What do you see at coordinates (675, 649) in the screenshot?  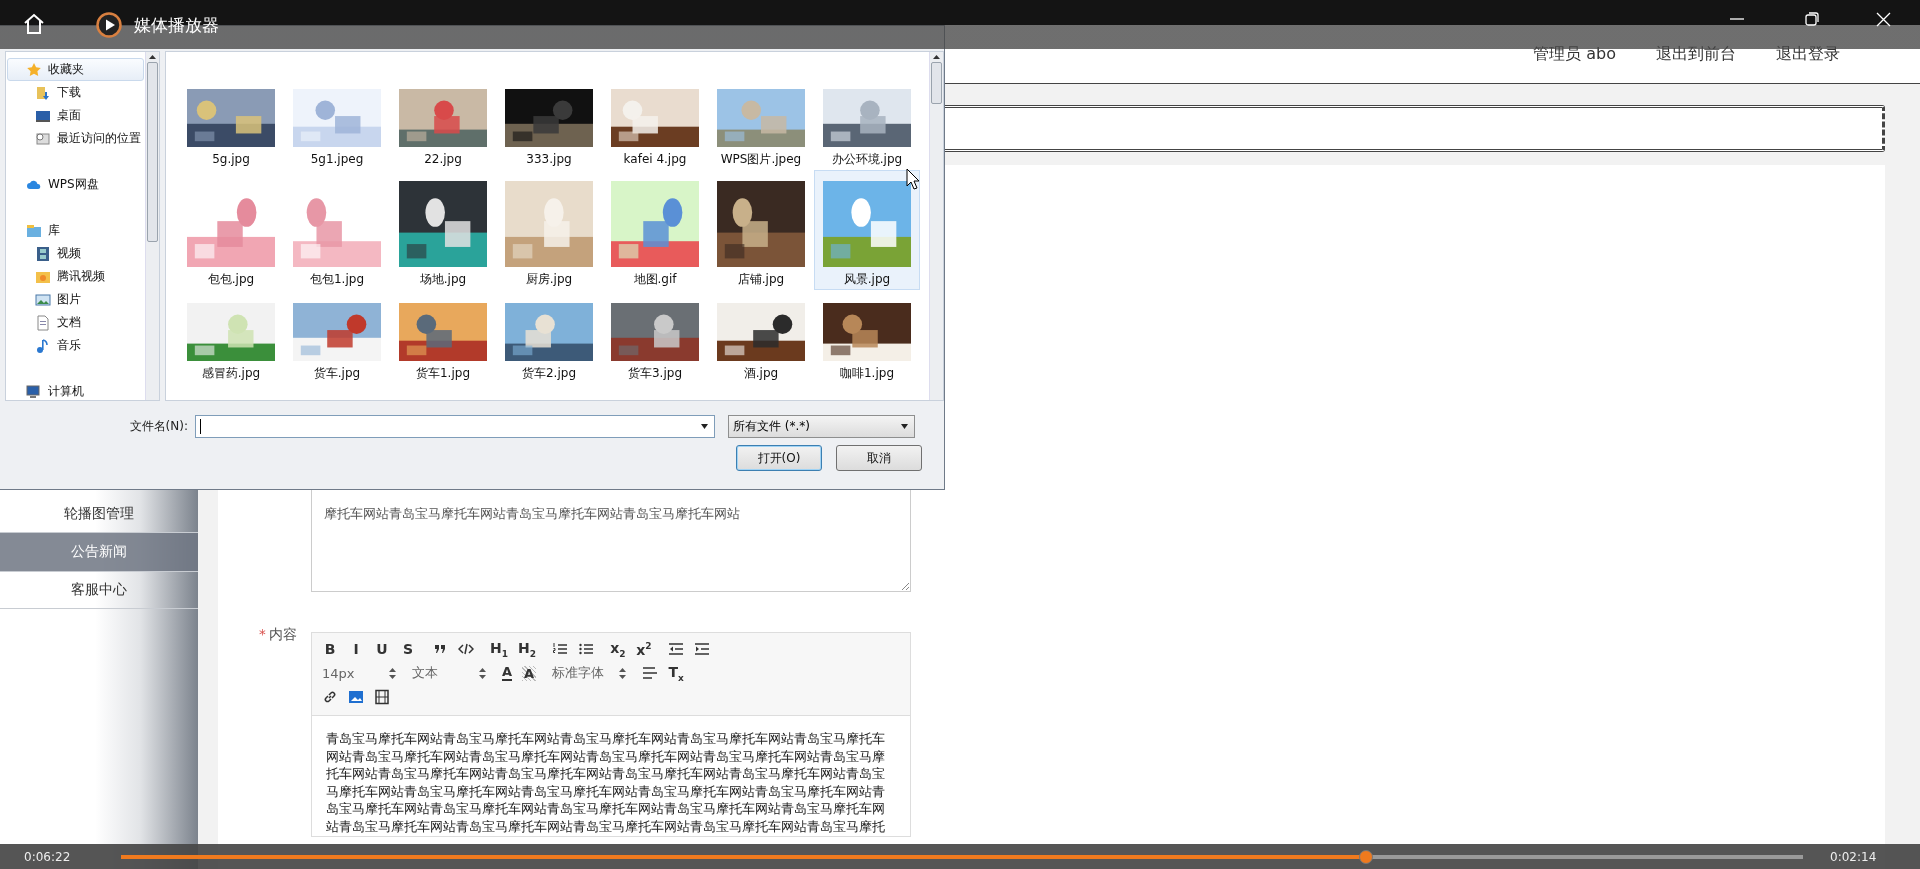 I see `outdent-icon` at bounding box center [675, 649].